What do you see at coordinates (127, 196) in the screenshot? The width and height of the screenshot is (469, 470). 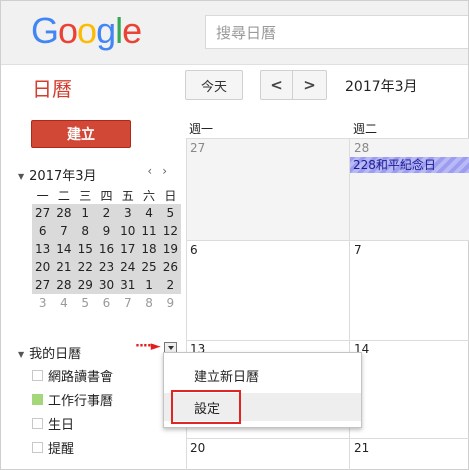 I see `mini-weekday: 五` at bounding box center [127, 196].